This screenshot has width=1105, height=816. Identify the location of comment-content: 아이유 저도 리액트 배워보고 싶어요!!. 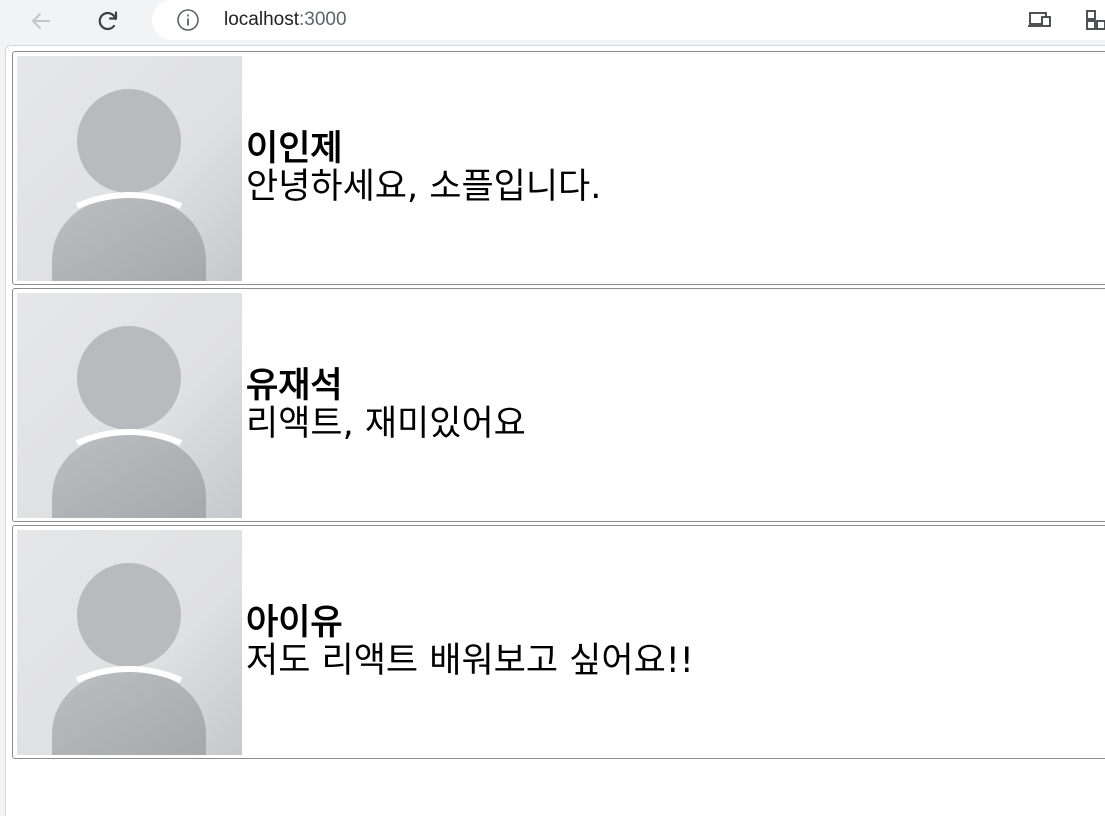
(470, 642).